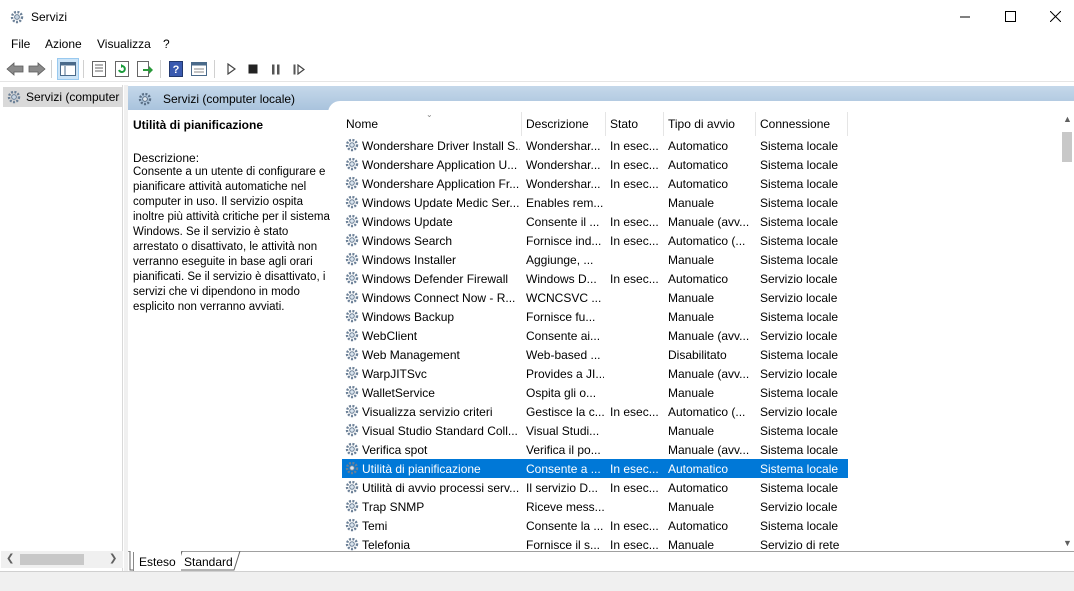 This screenshot has width=1074, height=591. I want to click on title-bar: Servizi, so click(537, 16).